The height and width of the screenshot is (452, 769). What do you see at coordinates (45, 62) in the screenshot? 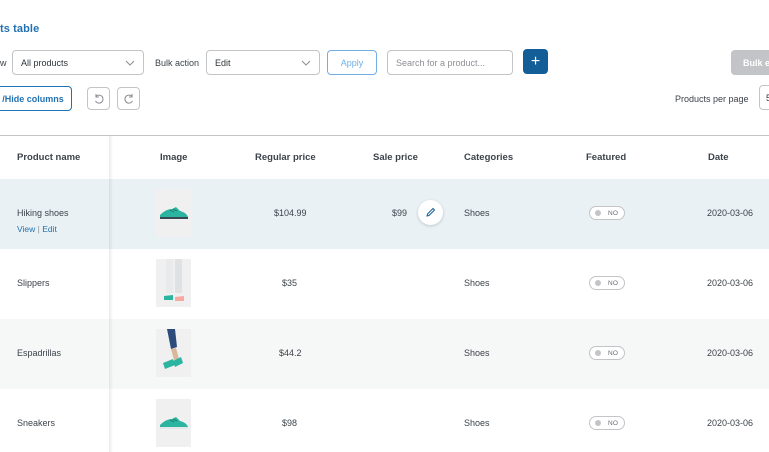
I see `product-filter-value: All products` at bounding box center [45, 62].